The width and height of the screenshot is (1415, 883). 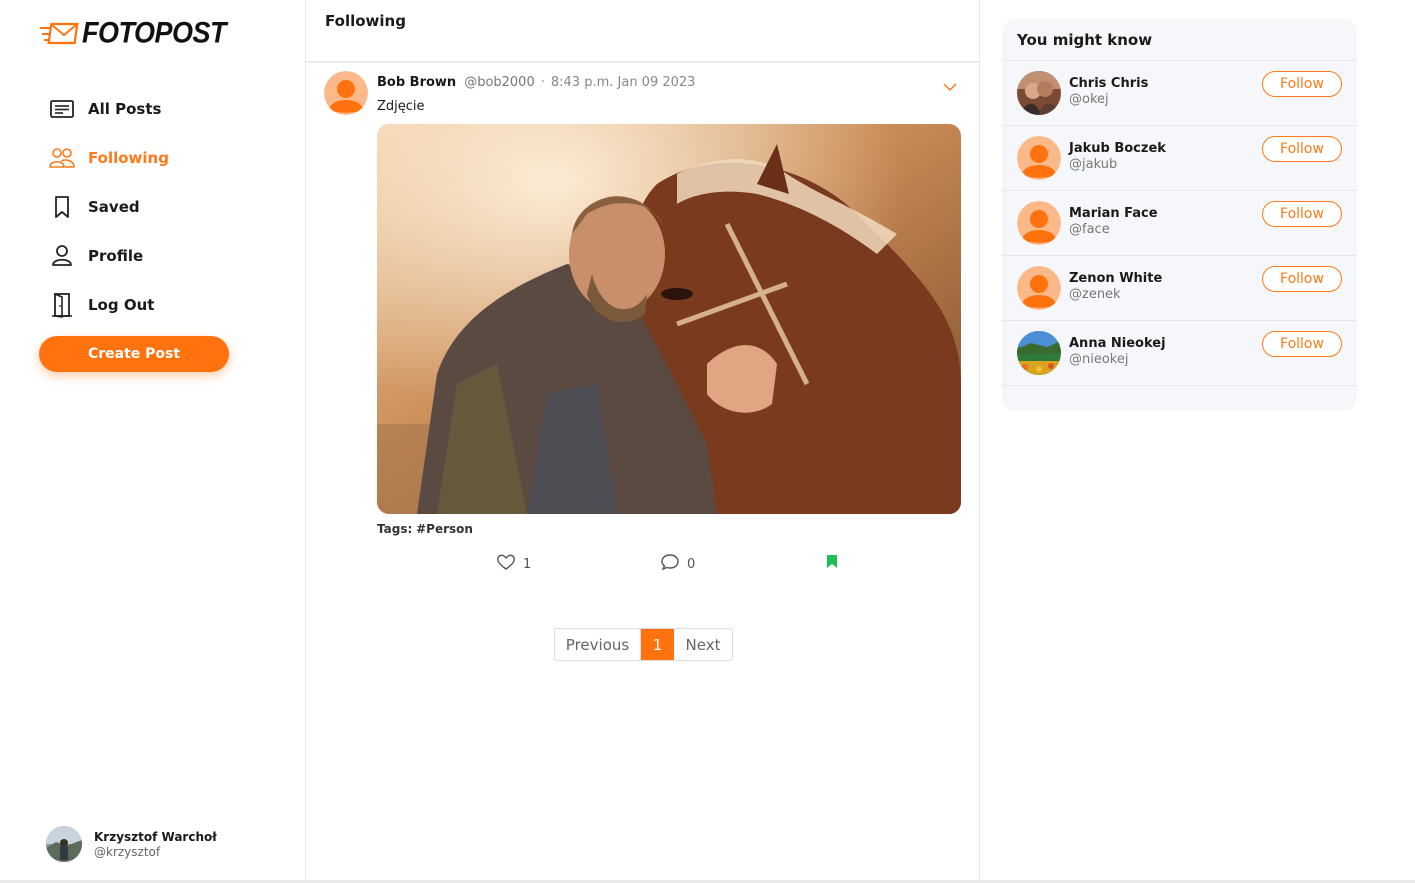 I want to click on like-button: 1, so click(x=514, y=564).